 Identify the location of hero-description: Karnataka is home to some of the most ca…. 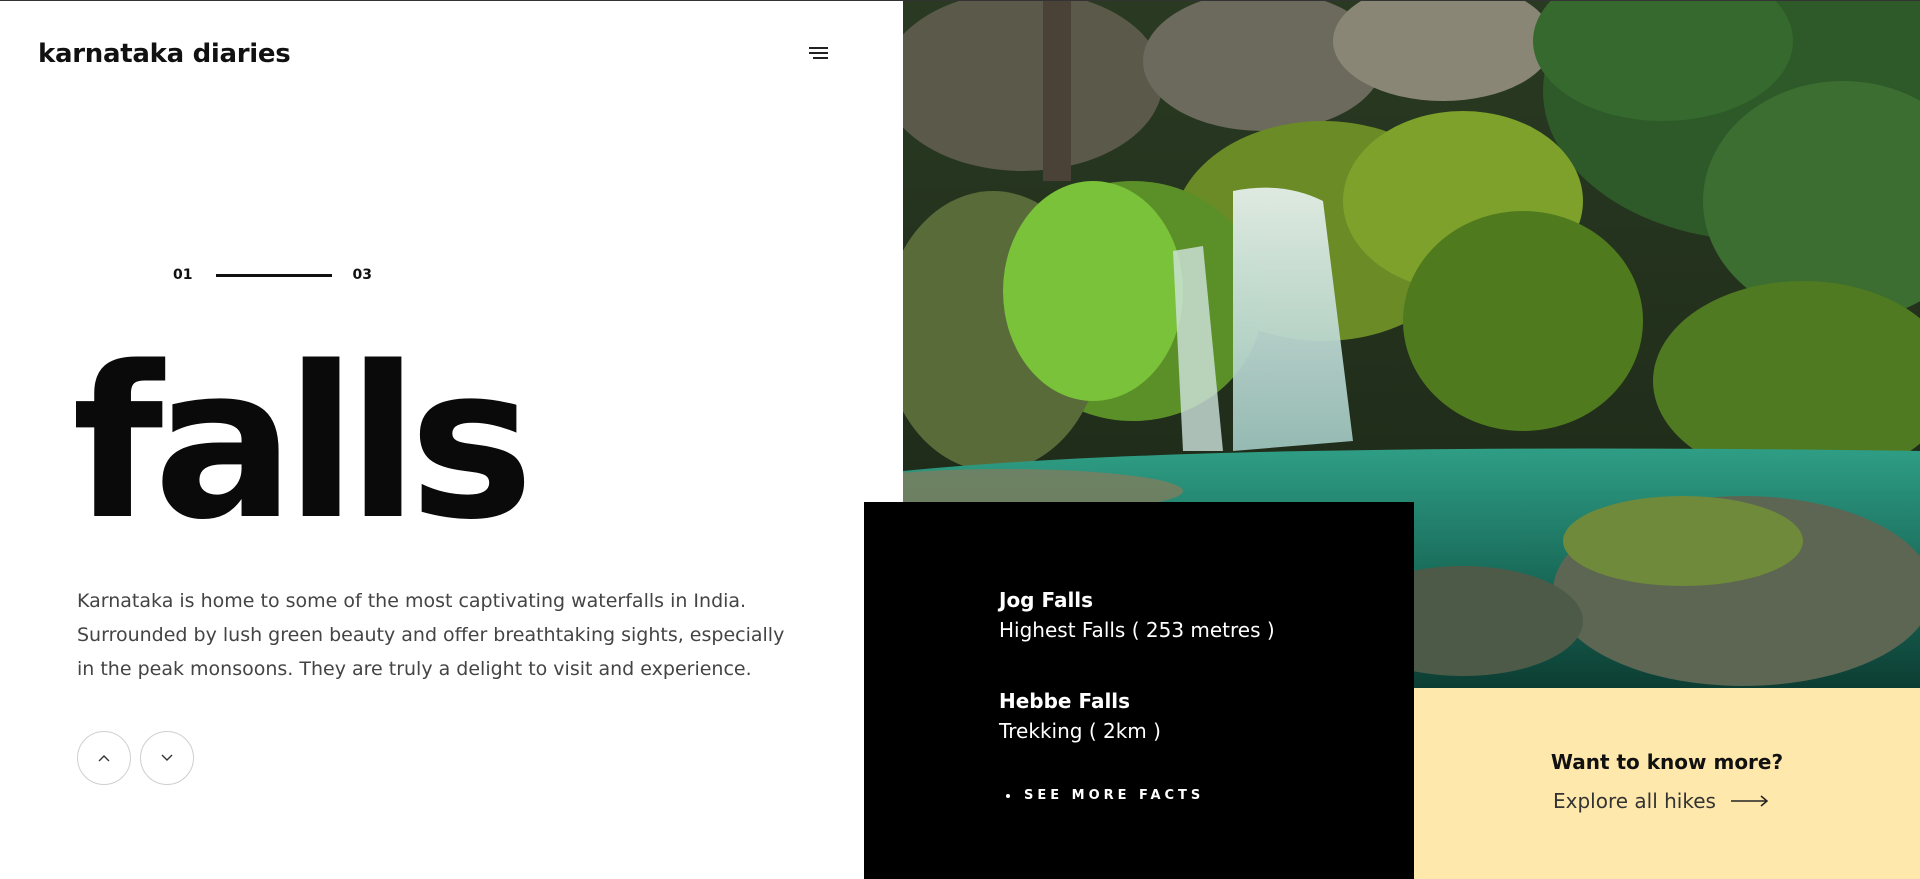
(431, 635).